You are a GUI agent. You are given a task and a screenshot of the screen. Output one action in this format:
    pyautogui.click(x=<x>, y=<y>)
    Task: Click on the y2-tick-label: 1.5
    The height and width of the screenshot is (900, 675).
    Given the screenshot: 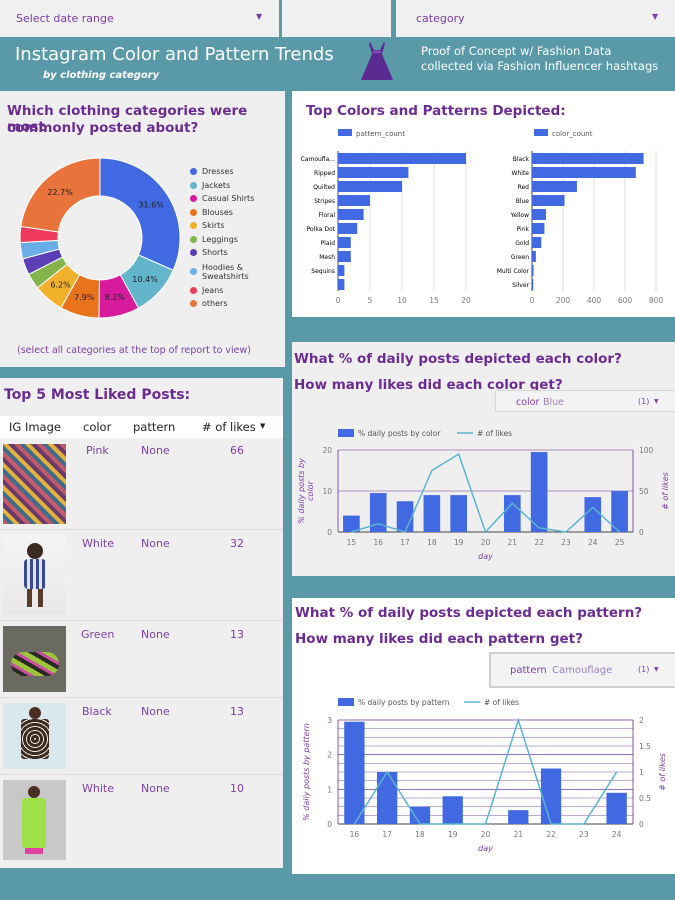 What is the action you would take?
    pyautogui.click(x=645, y=746)
    